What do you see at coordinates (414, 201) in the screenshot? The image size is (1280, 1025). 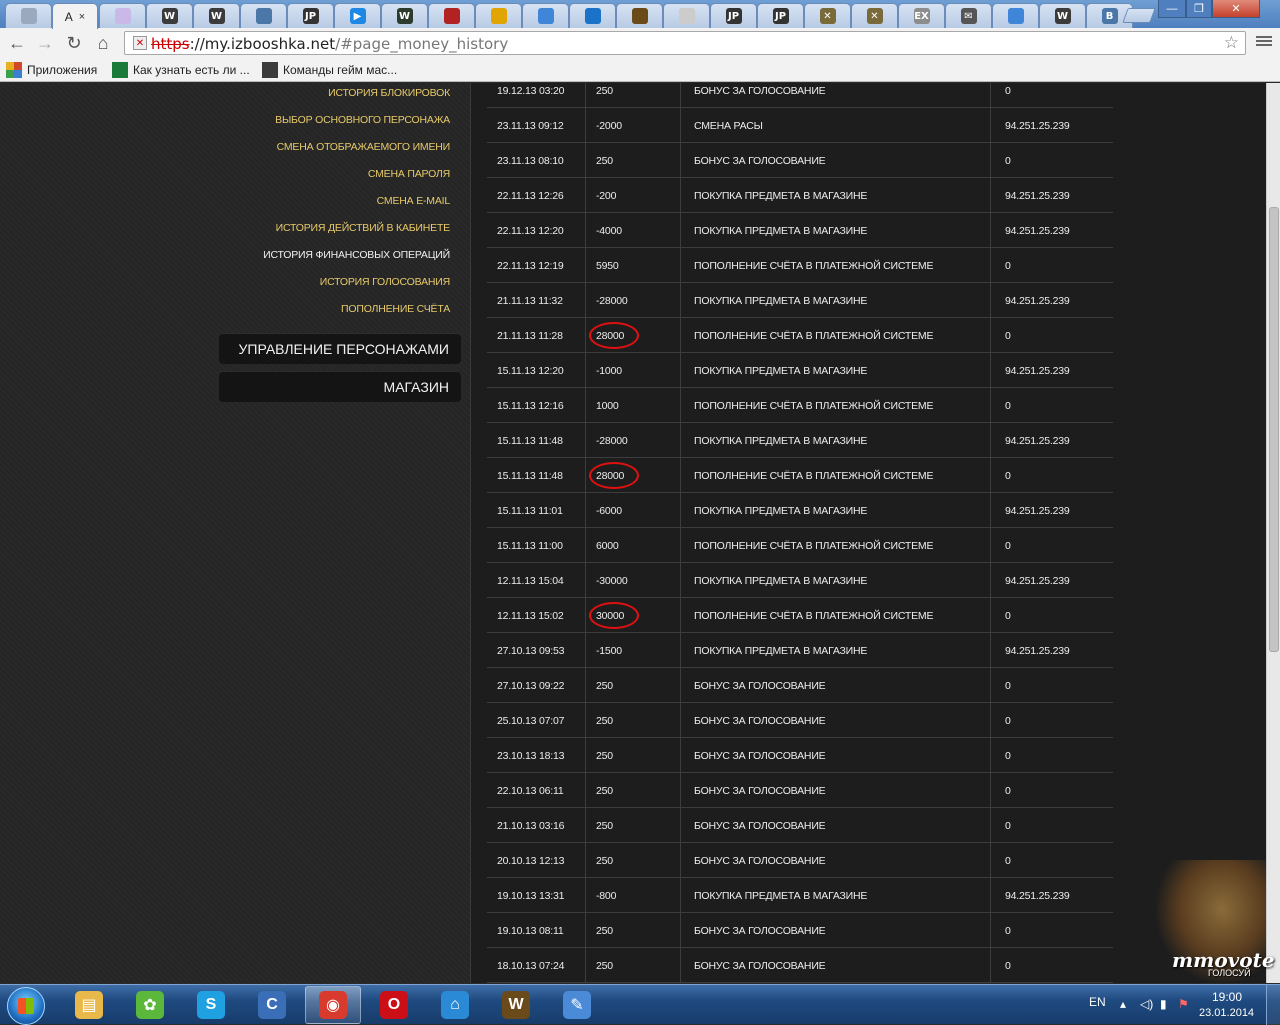 I see `sidebar-link: Смена E-mail` at bounding box center [414, 201].